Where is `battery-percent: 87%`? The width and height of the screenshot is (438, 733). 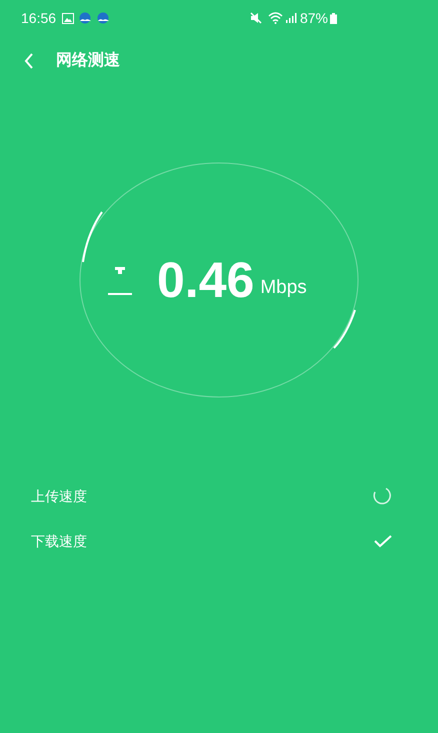
battery-percent: 87% is located at coordinates (314, 18).